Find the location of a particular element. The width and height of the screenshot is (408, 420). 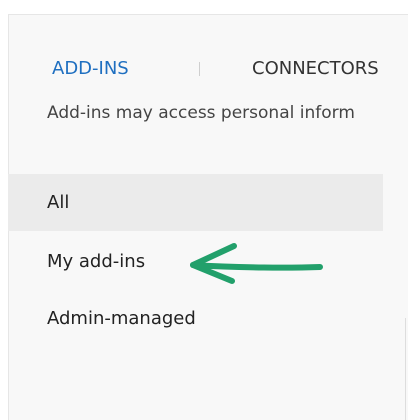

tab-add-ins: ADD-INS is located at coordinates (90, 69).